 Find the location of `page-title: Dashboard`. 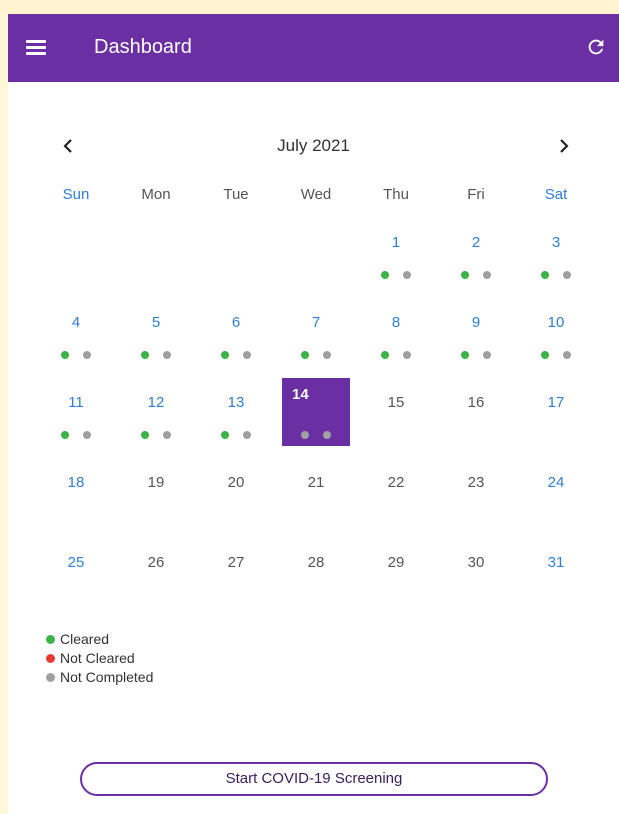

page-title: Dashboard is located at coordinates (143, 47).